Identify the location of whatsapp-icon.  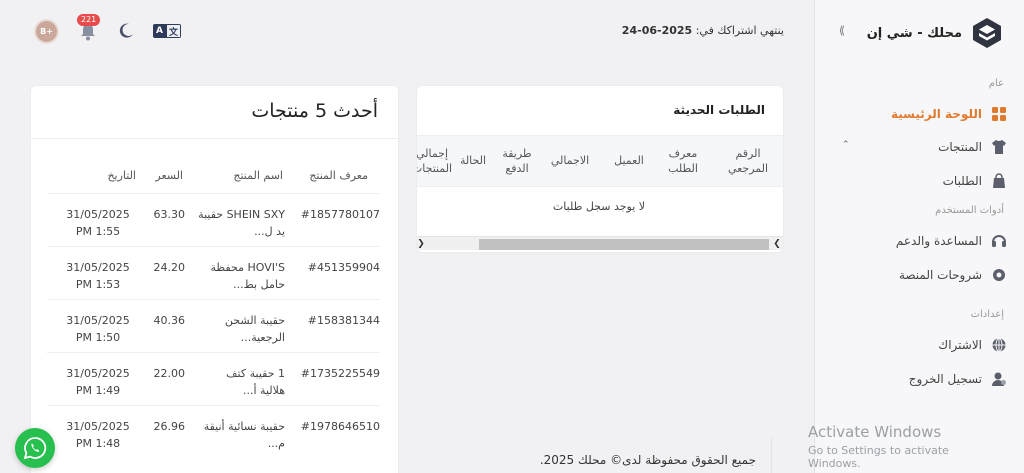
(35, 448).